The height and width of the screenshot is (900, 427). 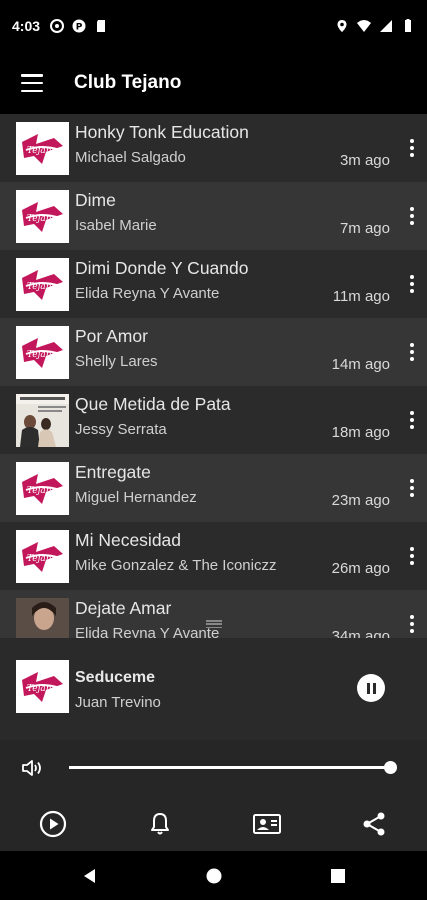 What do you see at coordinates (390, 767) in the screenshot?
I see `volume-slider-thumb` at bounding box center [390, 767].